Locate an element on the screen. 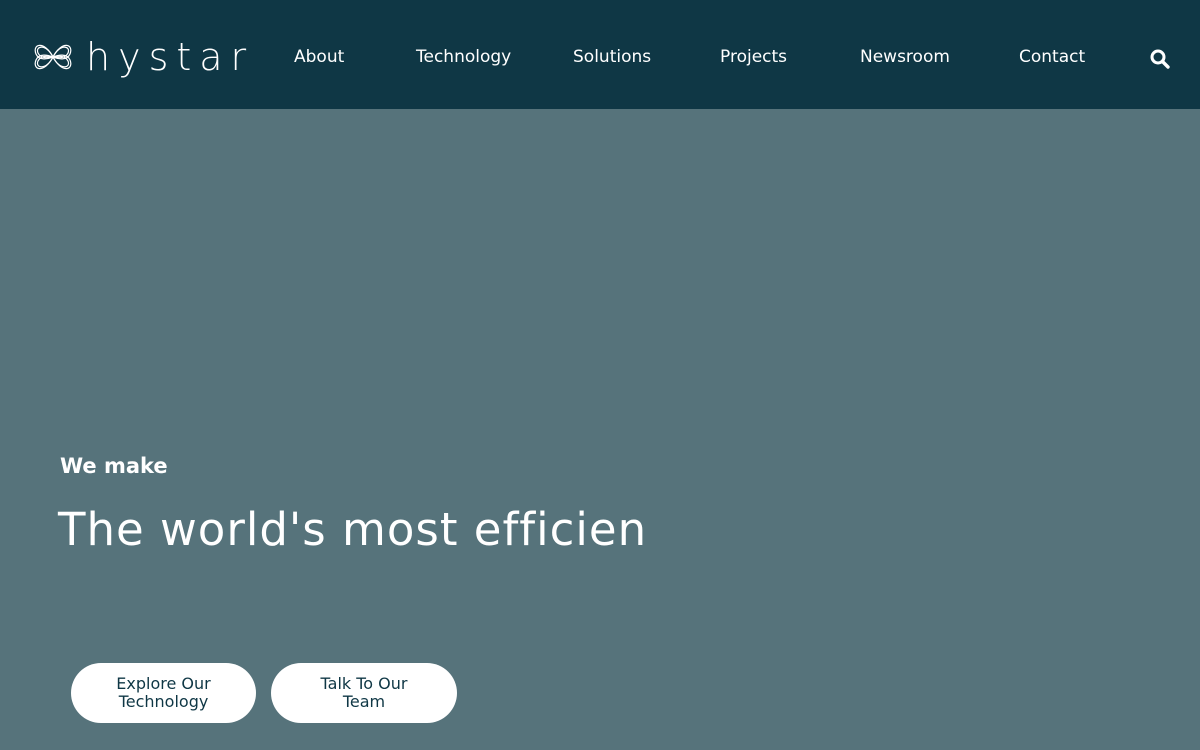  nav-newsroom: Newsroom is located at coordinates (905, 57).